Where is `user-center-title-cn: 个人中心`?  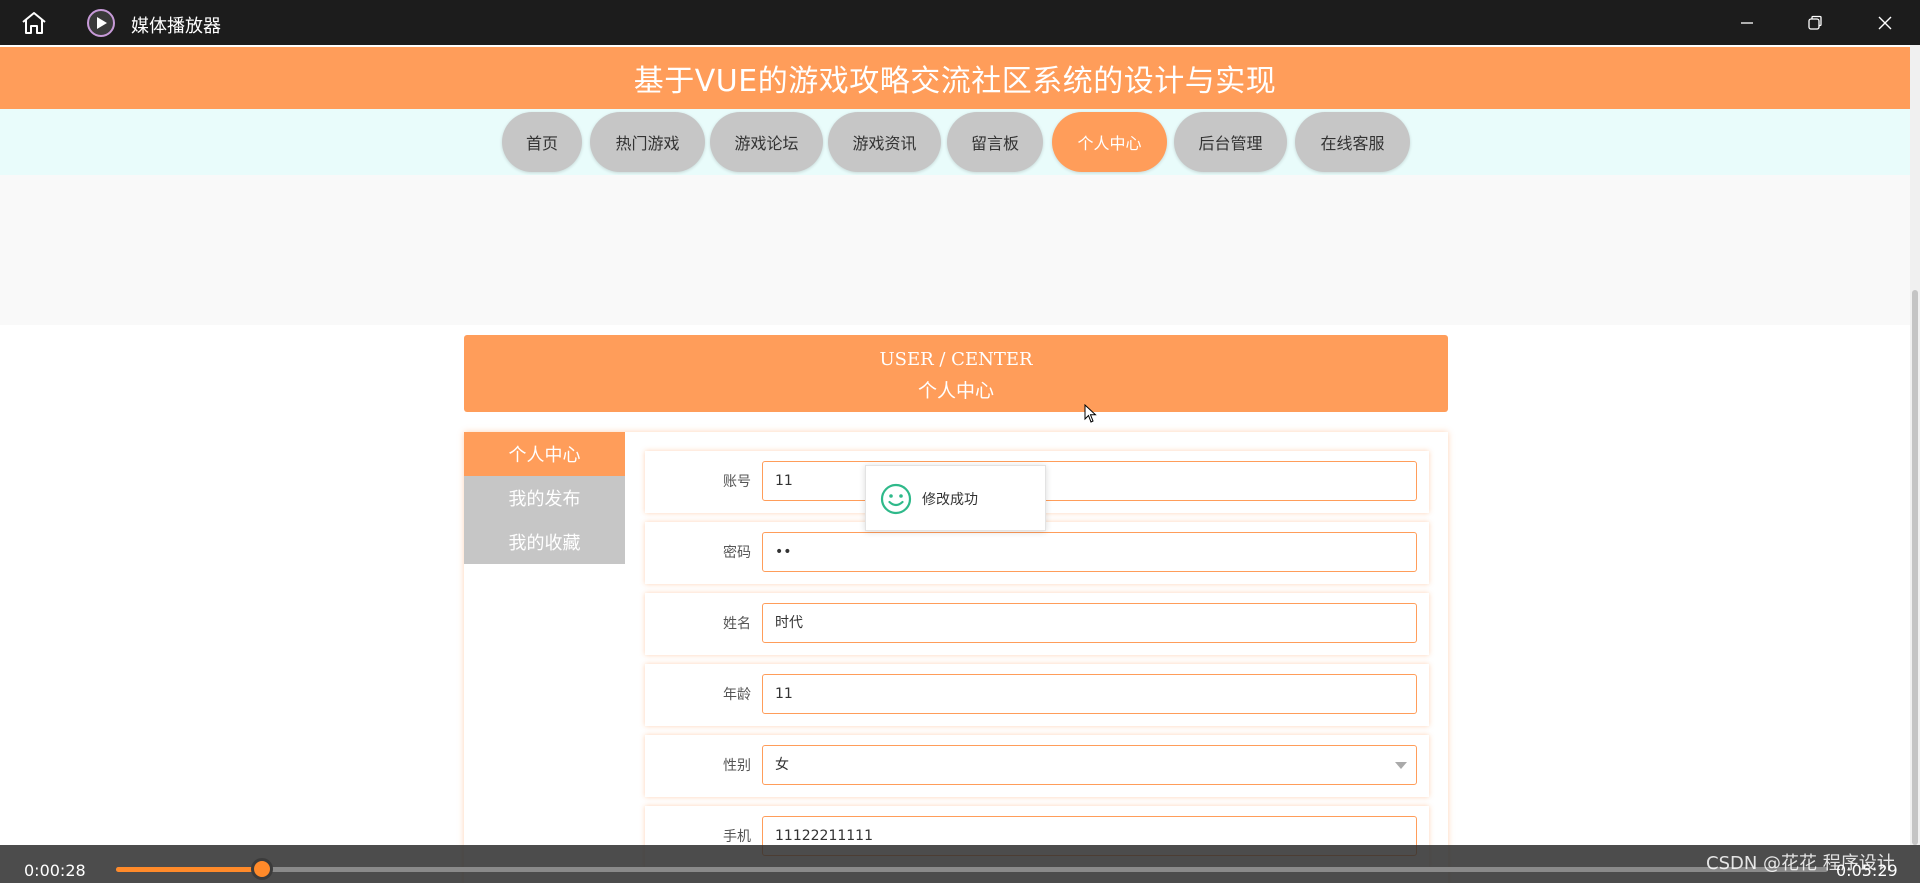
user-center-title-cn: 个人中心 is located at coordinates (955, 391).